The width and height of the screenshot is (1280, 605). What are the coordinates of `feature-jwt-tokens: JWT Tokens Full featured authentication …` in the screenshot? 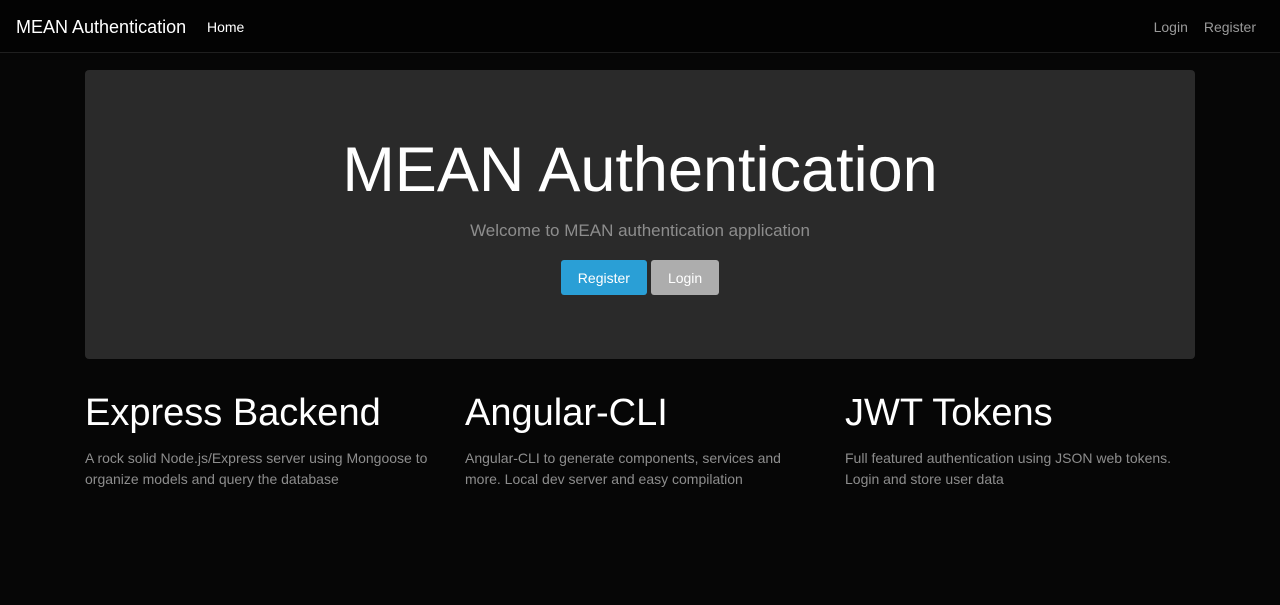 It's located at (1035, 440).